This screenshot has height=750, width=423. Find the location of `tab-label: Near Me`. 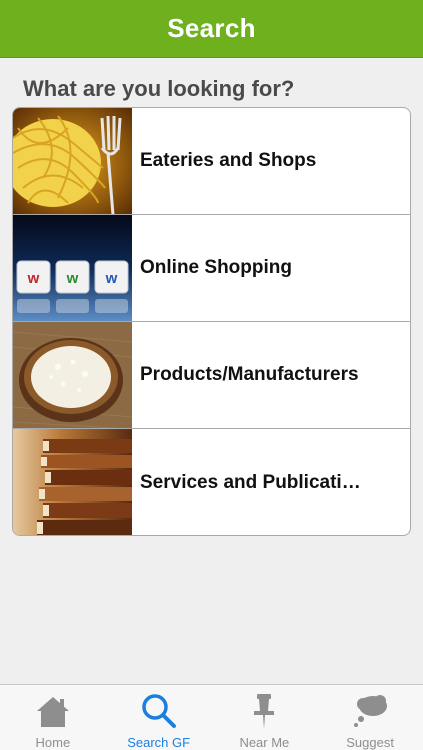

tab-label: Near Me is located at coordinates (264, 742).